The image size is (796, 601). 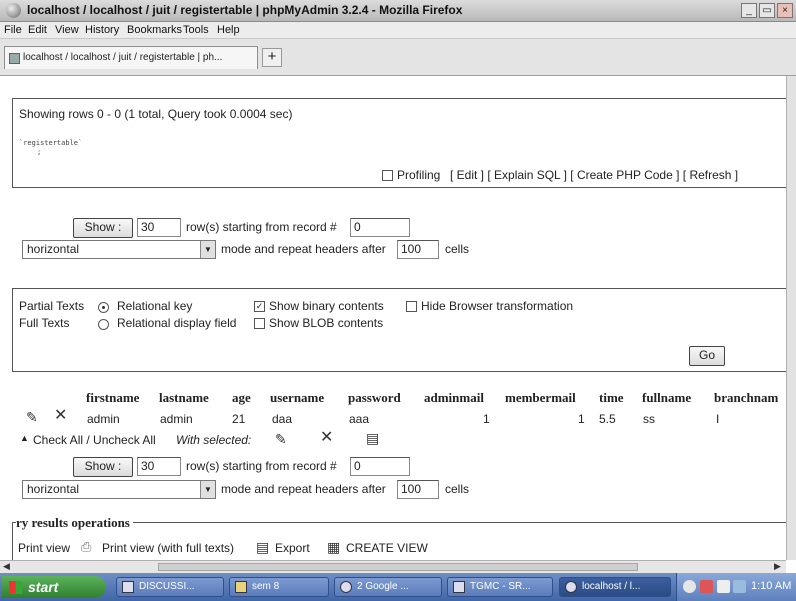 What do you see at coordinates (103, 467) in the screenshot?
I see `show-button-bottom: Show :` at bounding box center [103, 467].